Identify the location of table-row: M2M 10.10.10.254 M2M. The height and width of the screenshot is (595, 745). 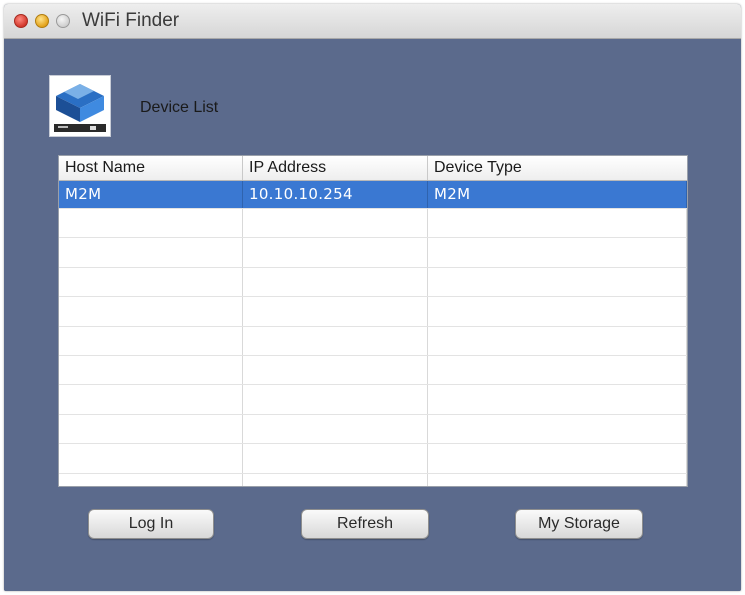
(373, 195).